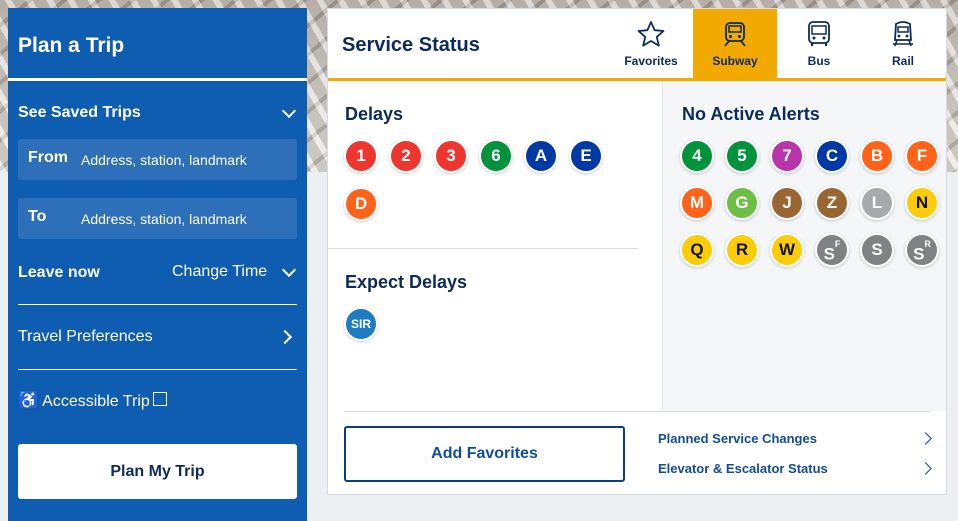 The image size is (958, 521). I want to click on divider, so click(157, 304).